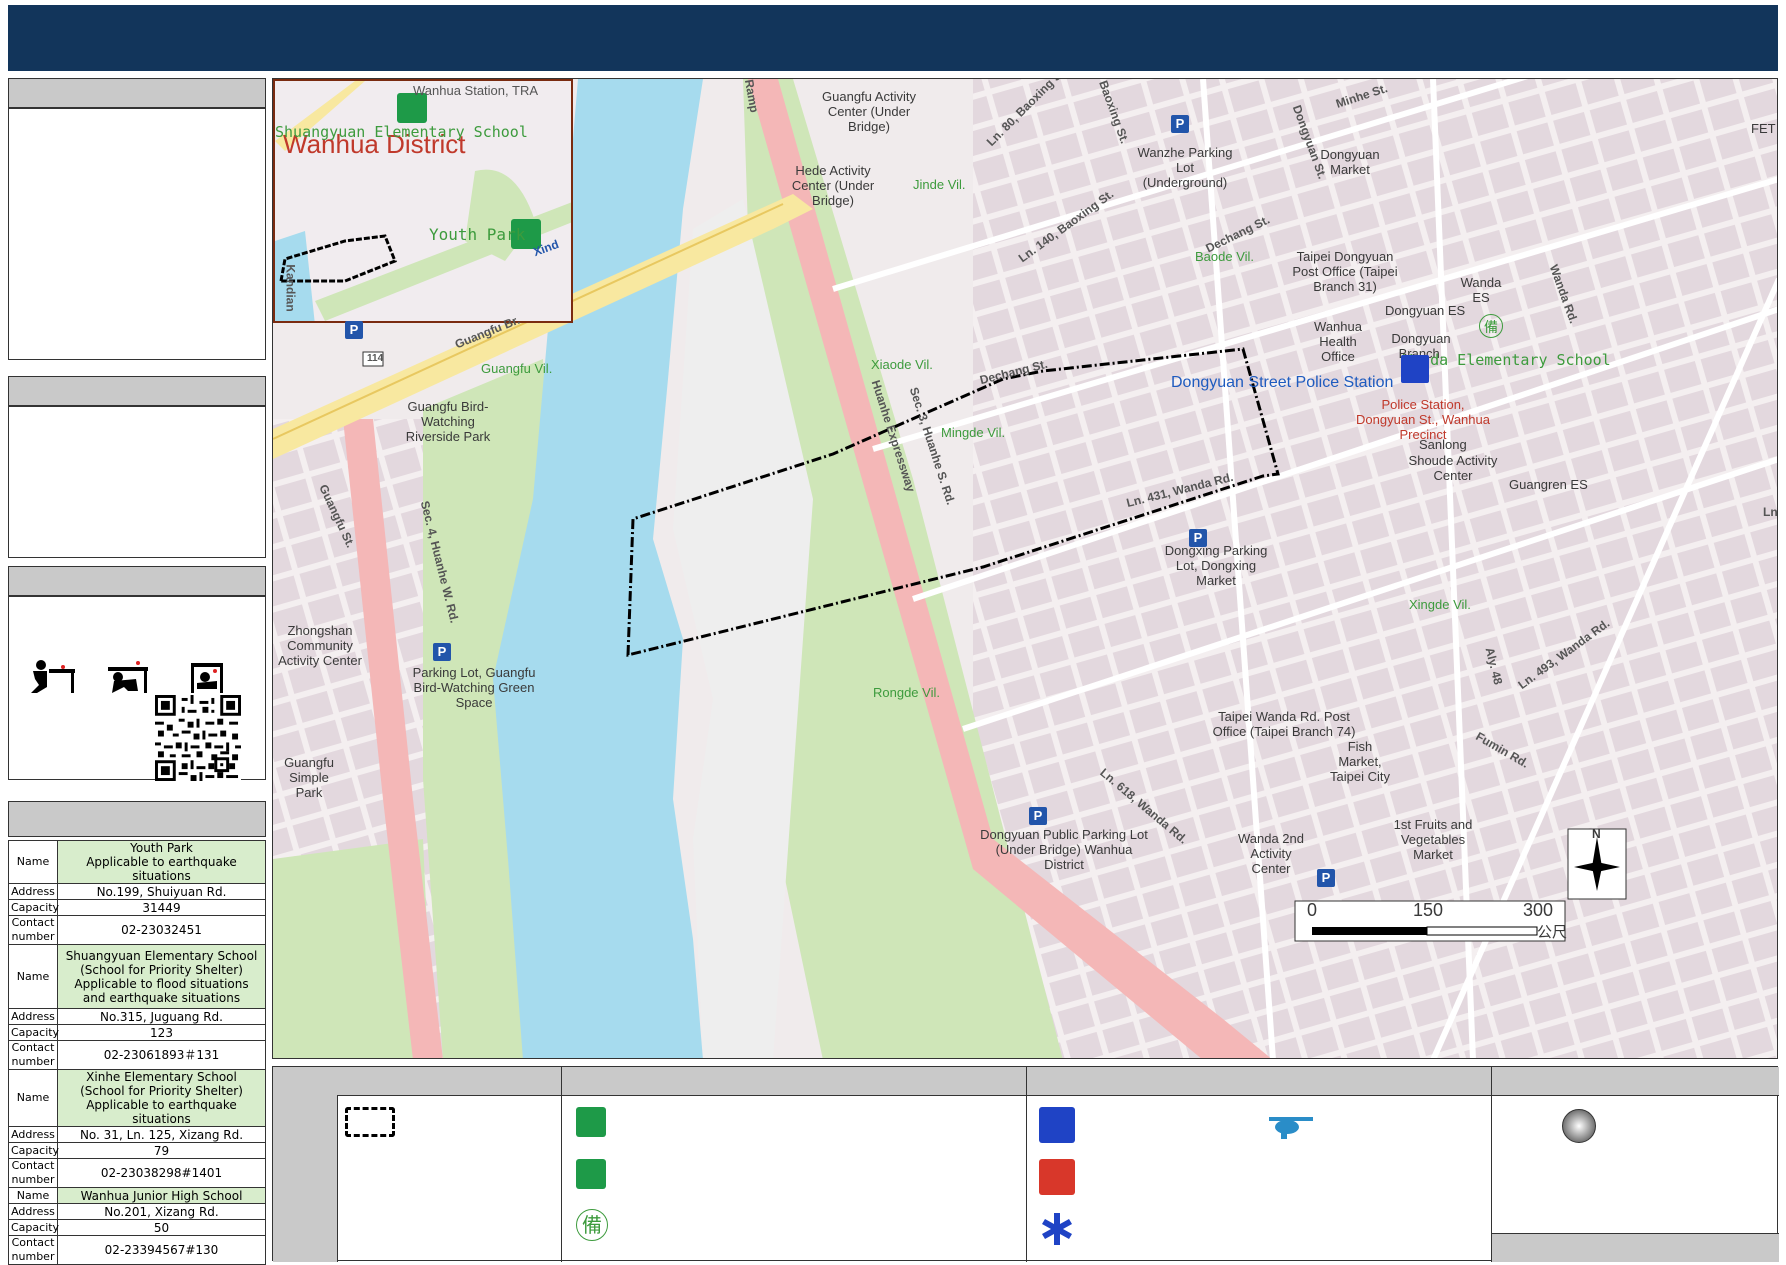  What do you see at coordinates (833, 185) in the screenshot?
I see `label-hede-activity: Hede Activity Center (Under Bridge)` at bounding box center [833, 185].